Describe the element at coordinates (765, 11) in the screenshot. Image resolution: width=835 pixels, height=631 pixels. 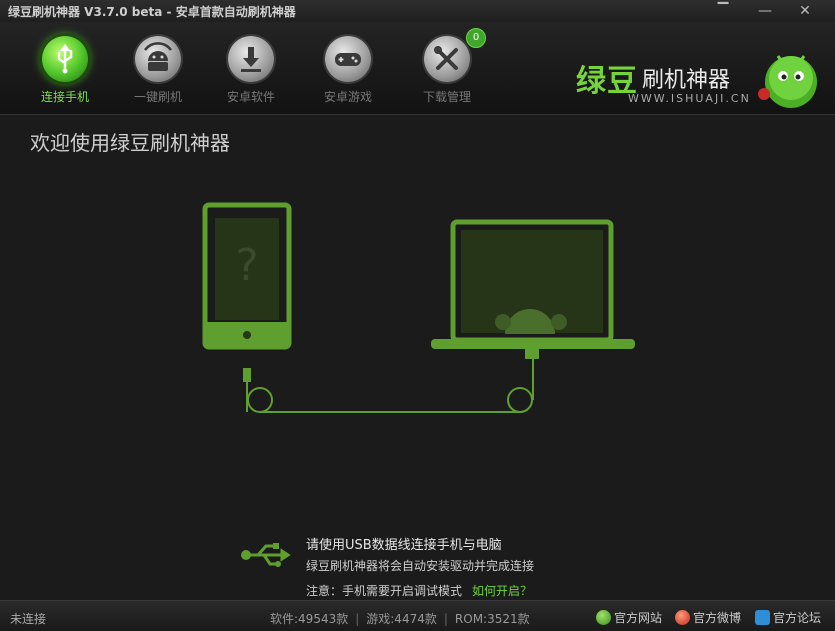
I see `minimize-button: —` at that location.